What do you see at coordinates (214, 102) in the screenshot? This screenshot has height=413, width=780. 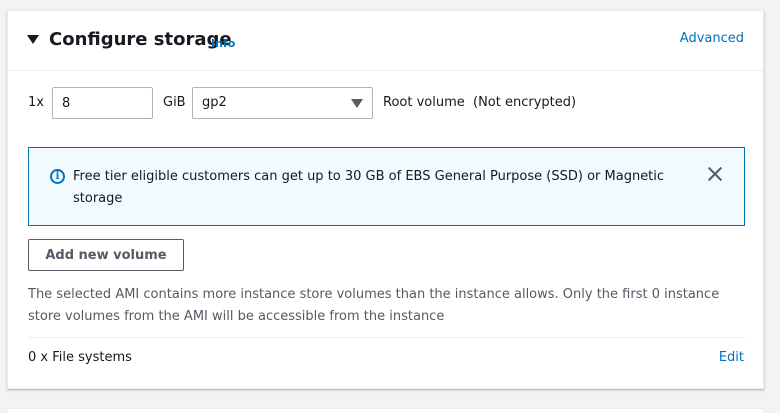 I see `volume-type-value: gp2` at bounding box center [214, 102].